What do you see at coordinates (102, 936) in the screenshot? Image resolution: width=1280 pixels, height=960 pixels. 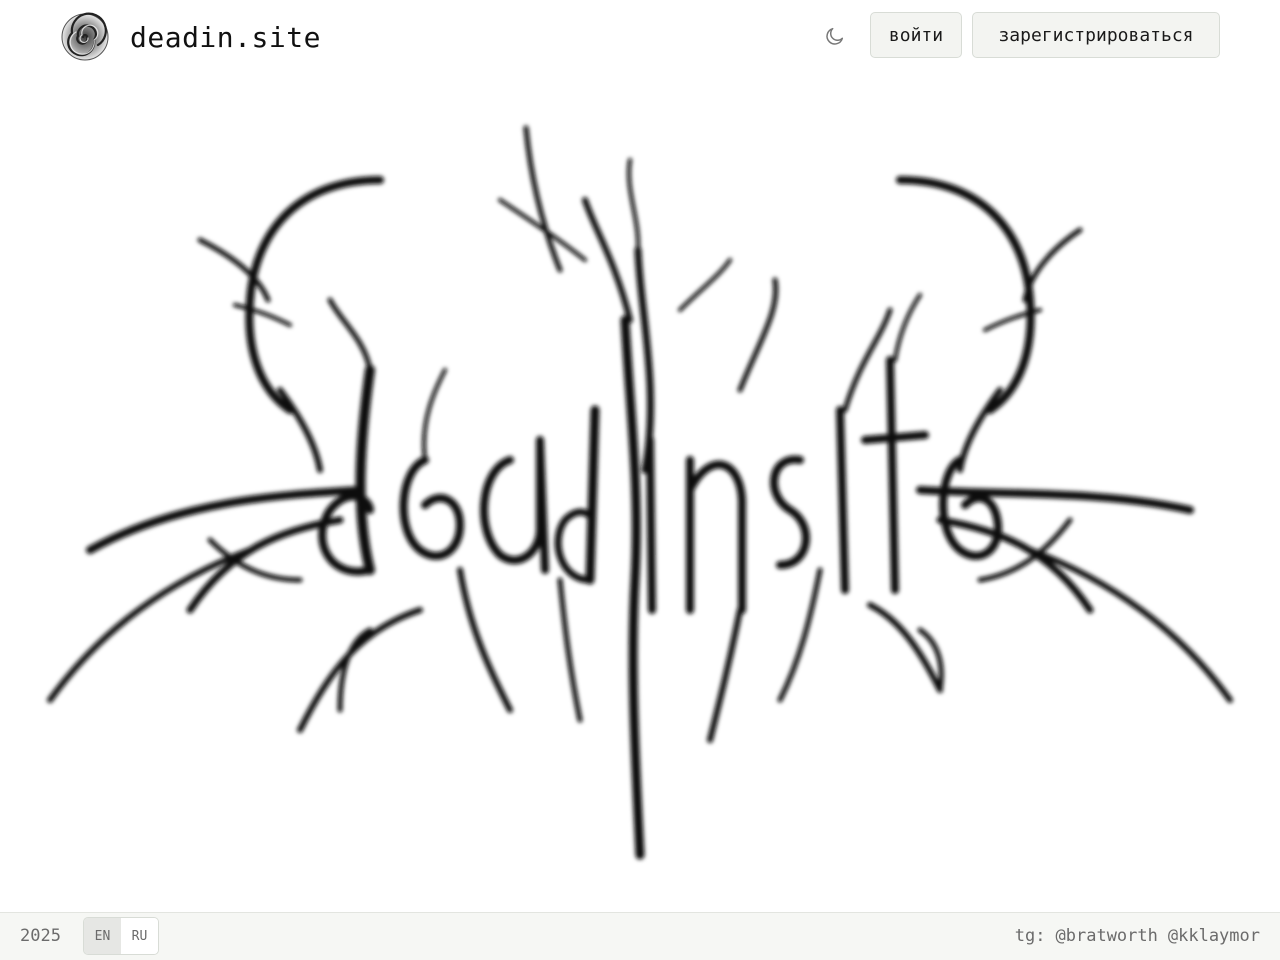 I see `lang-en-button: EN` at bounding box center [102, 936].